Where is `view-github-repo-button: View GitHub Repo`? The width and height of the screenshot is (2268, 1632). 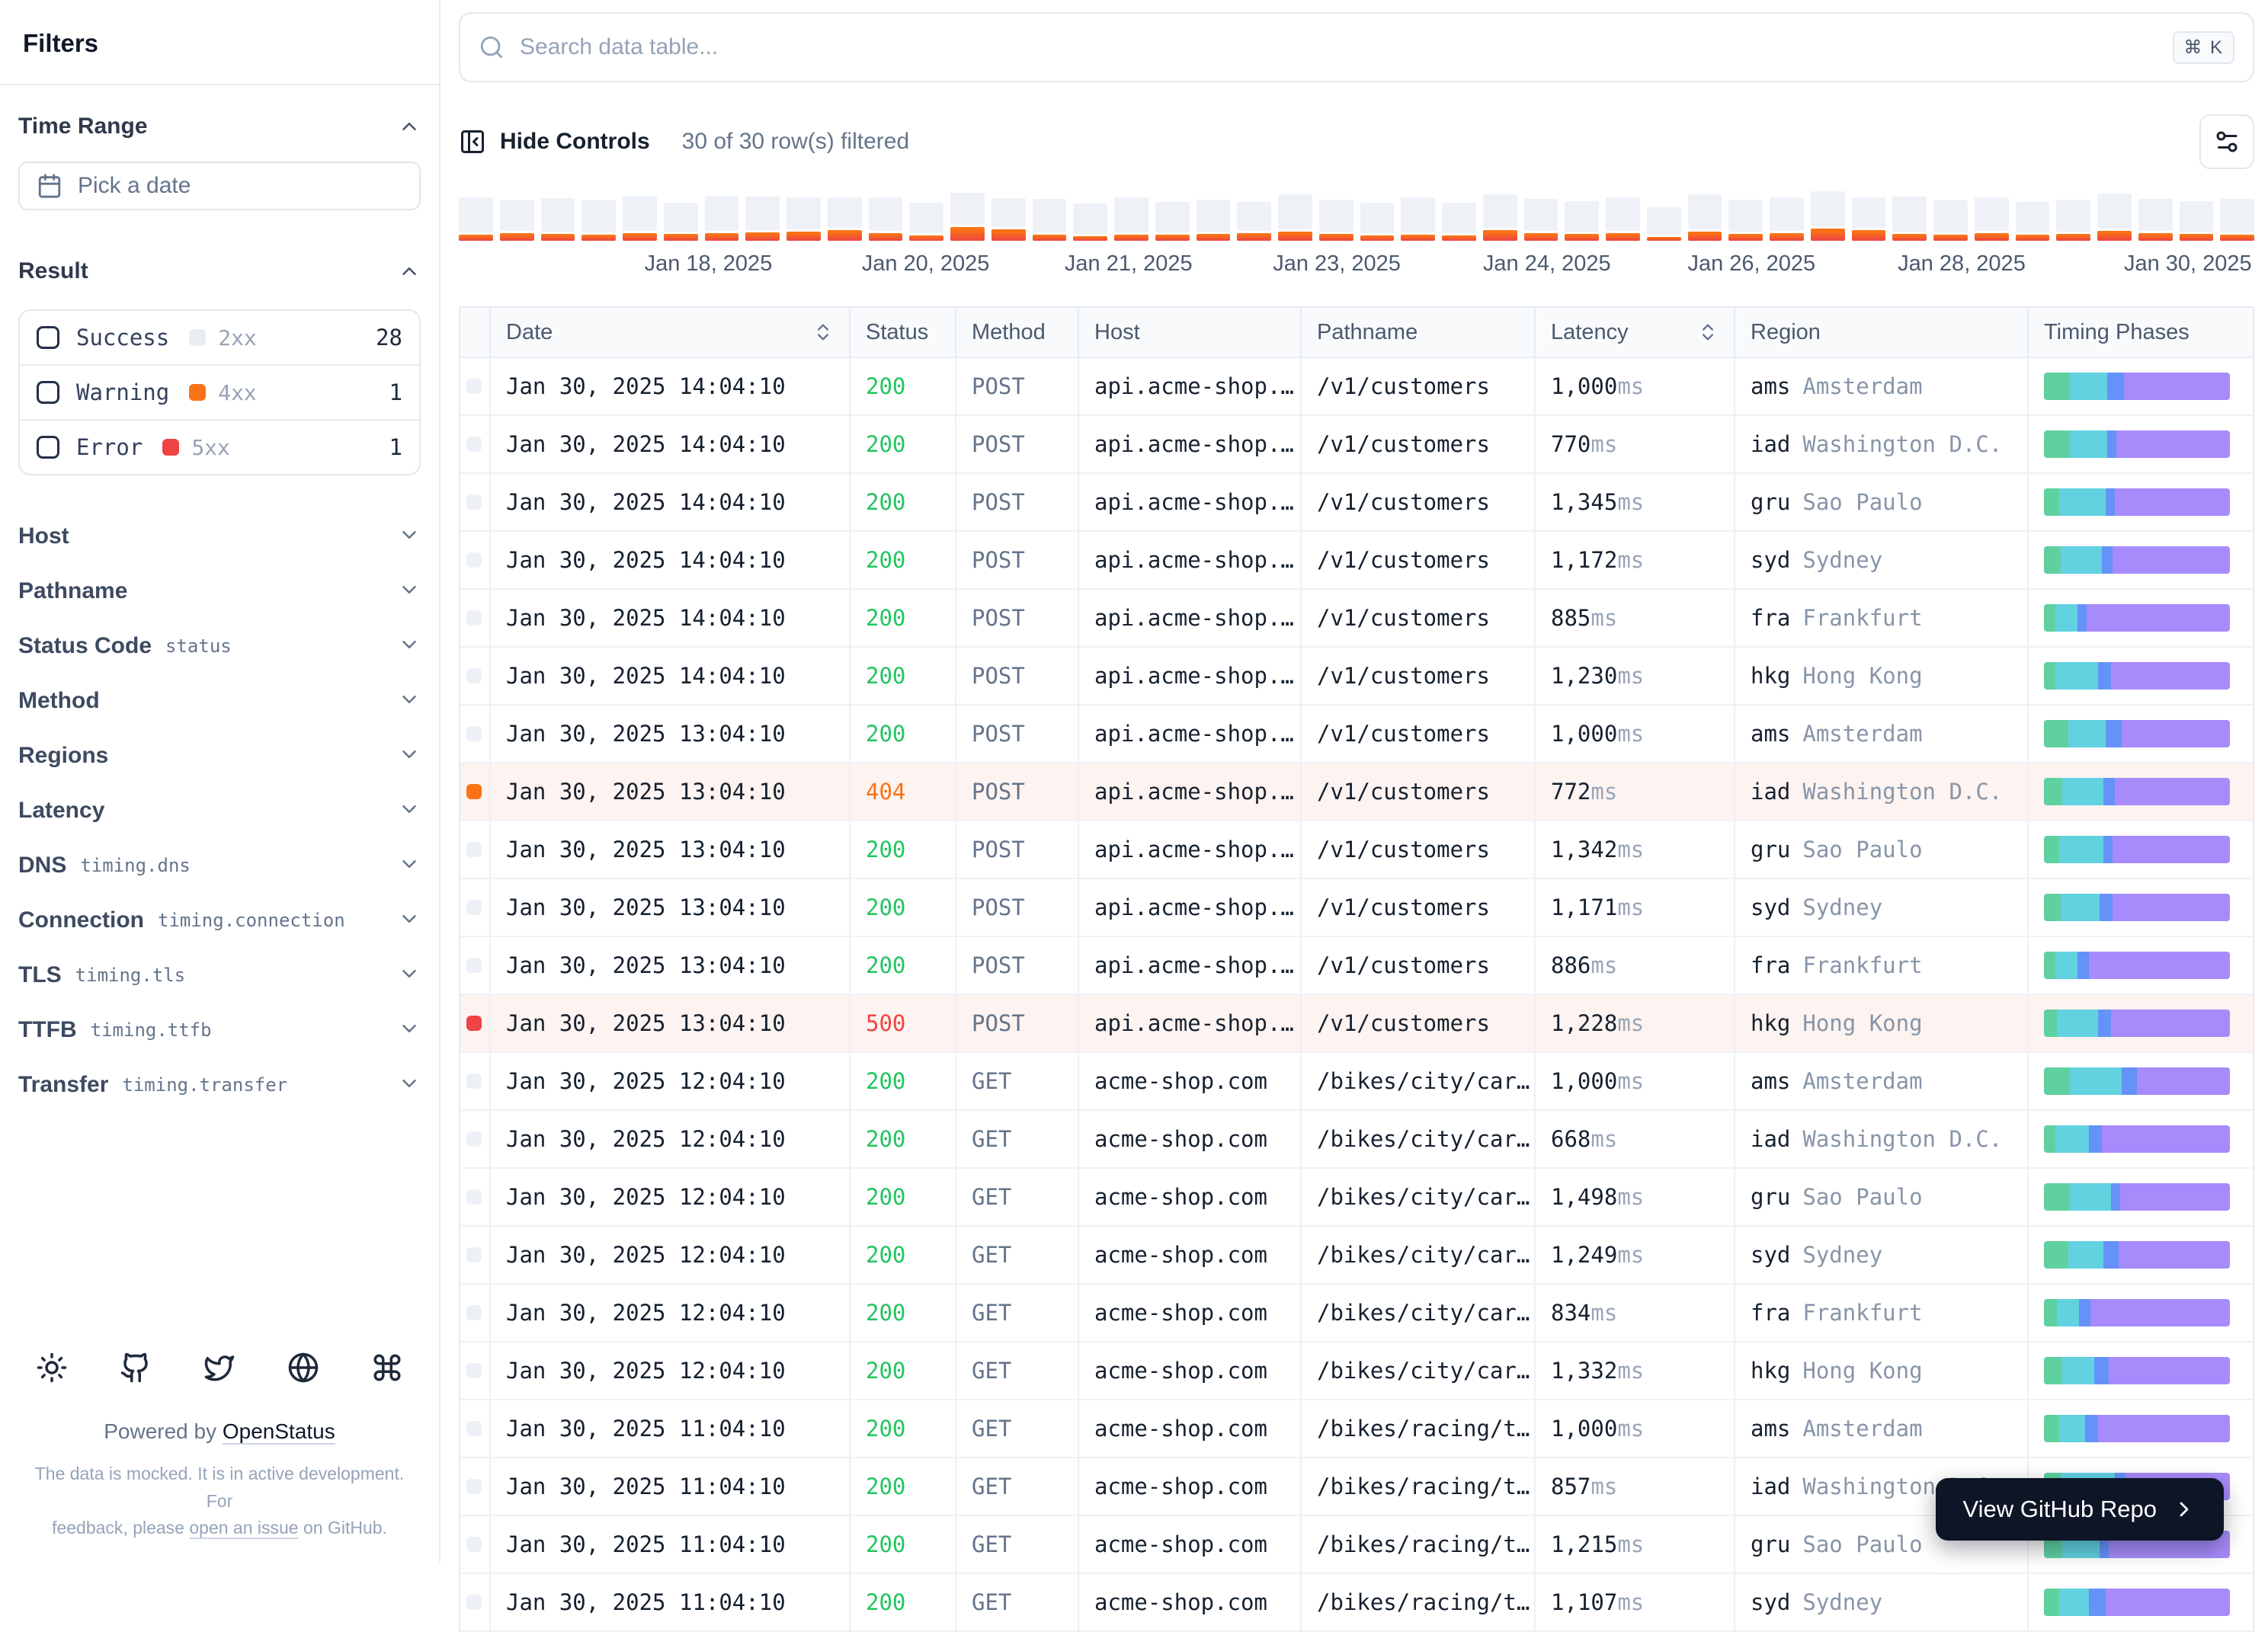 view-github-repo-button: View GitHub Repo is located at coordinates (2079, 1509).